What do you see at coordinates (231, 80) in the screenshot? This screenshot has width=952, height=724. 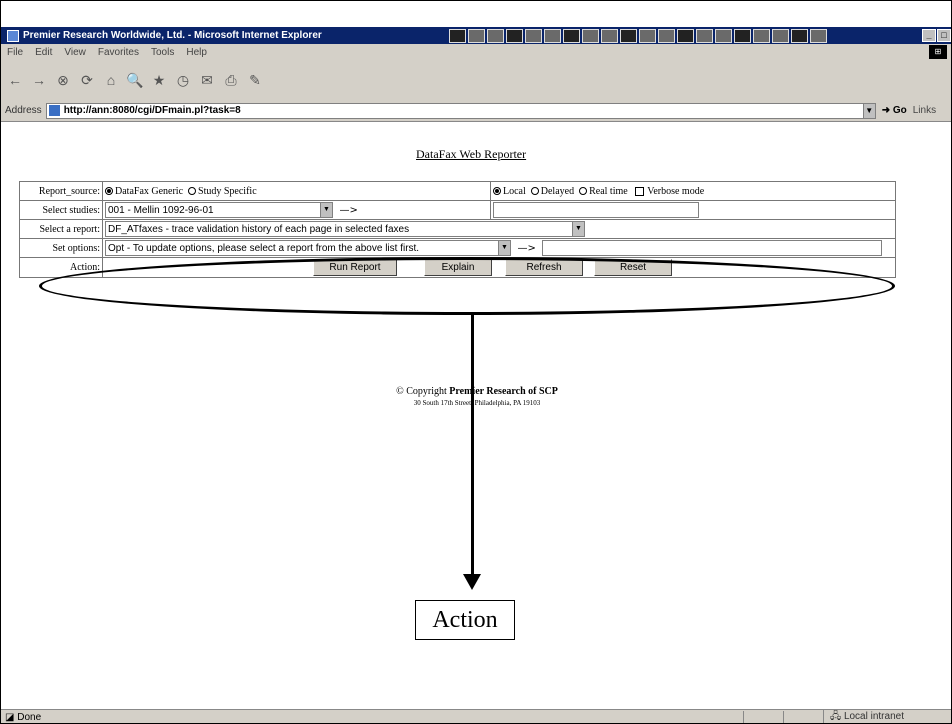 I see `print-icon: ⎙` at bounding box center [231, 80].